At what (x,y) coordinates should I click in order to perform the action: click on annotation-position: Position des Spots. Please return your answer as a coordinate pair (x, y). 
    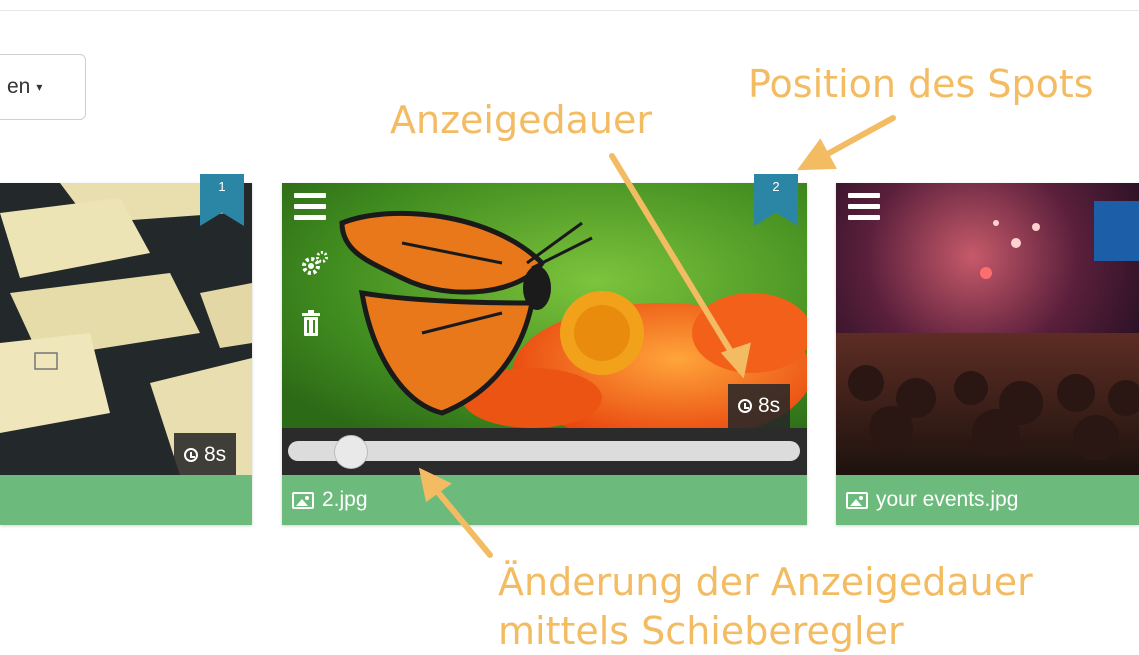
    Looking at the image, I should click on (921, 84).